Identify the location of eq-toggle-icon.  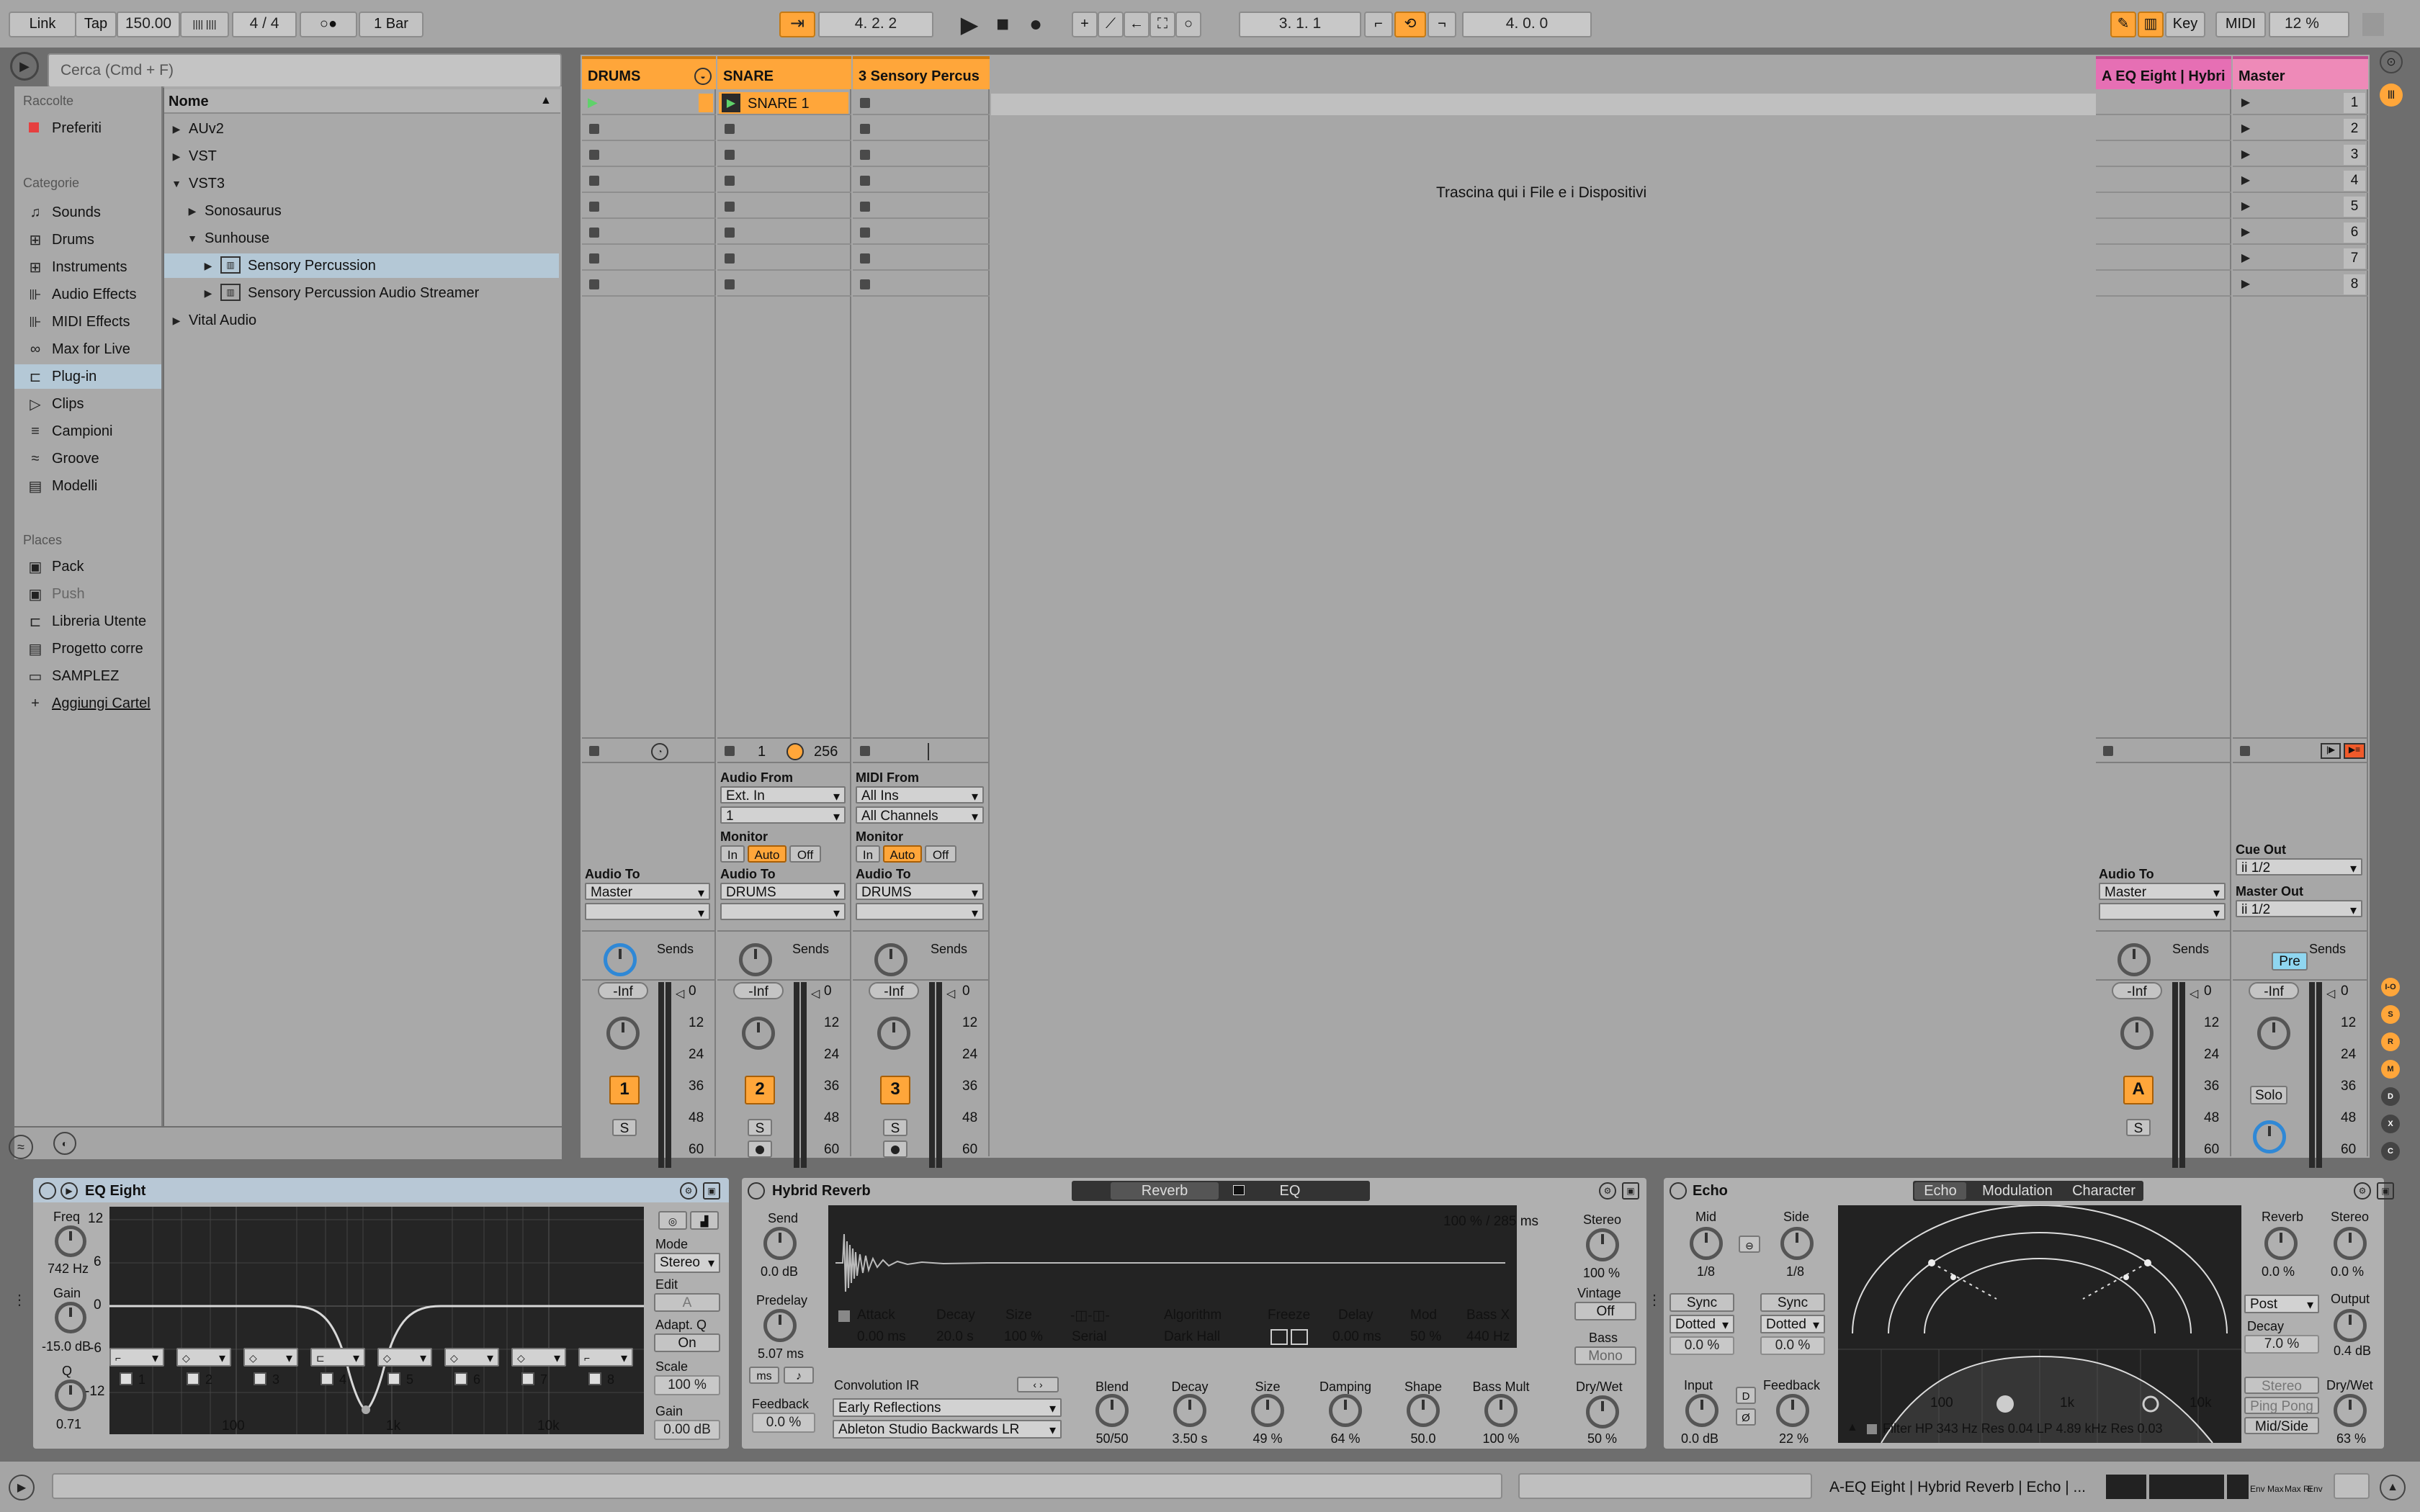
(1239, 1190).